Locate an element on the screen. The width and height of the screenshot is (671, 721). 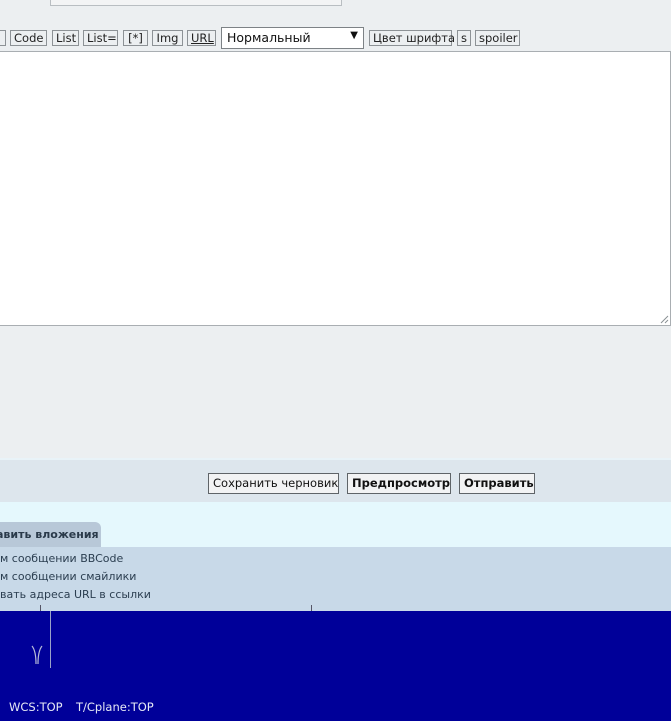
font-size-select: Нормальный ▼ is located at coordinates (292, 38).